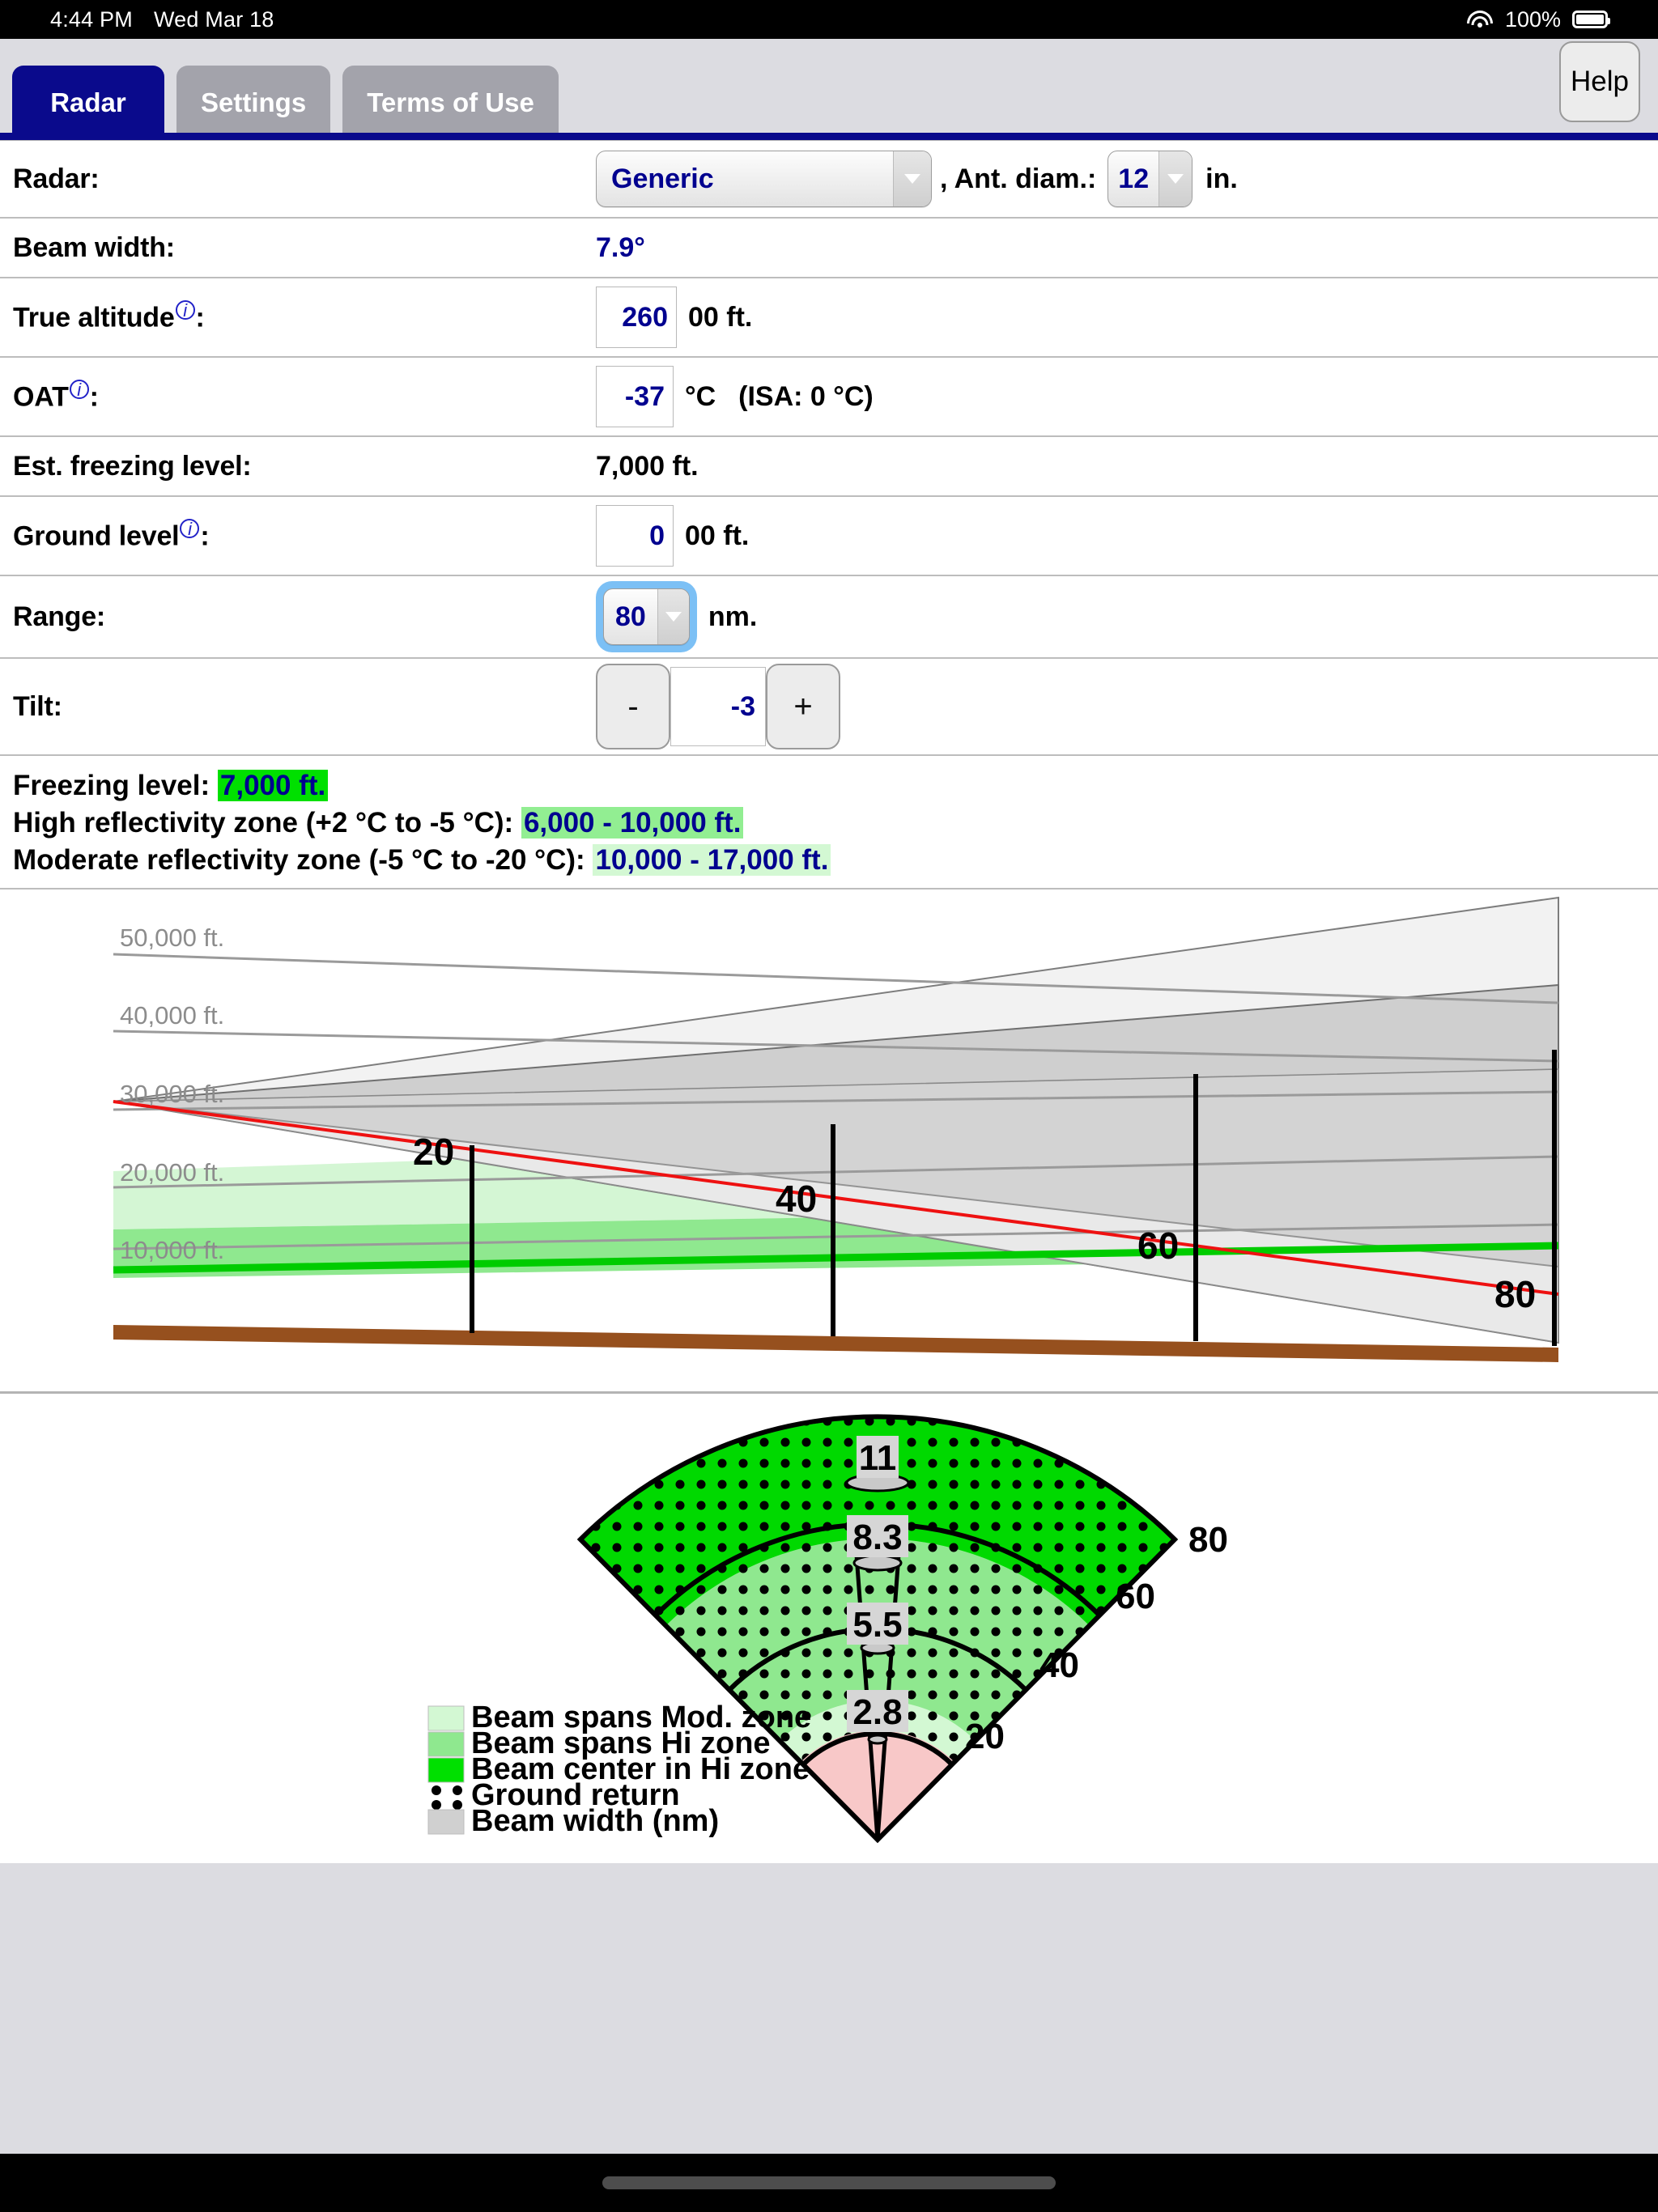 Image resolution: width=1658 pixels, height=2212 pixels. Describe the element at coordinates (172, 1250) in the screenshot. I see `sv-ytick-10000: 10,000 ft.` at that location.